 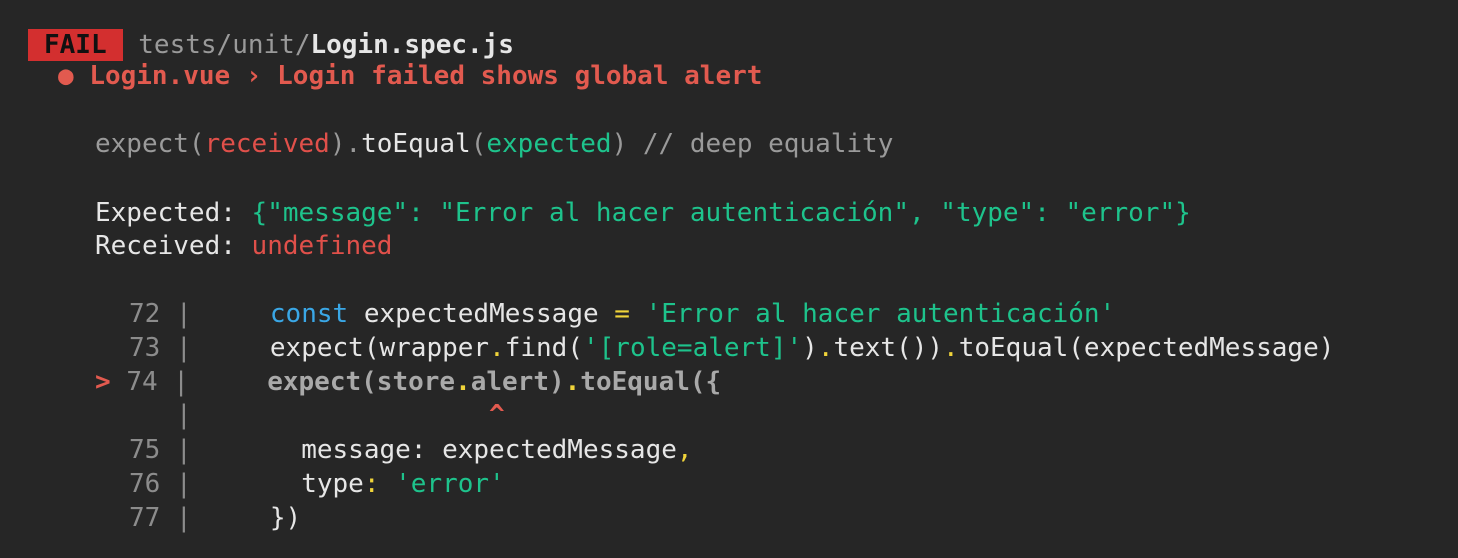 I want to click on code-string: 'error', so click(x=450, y=484).